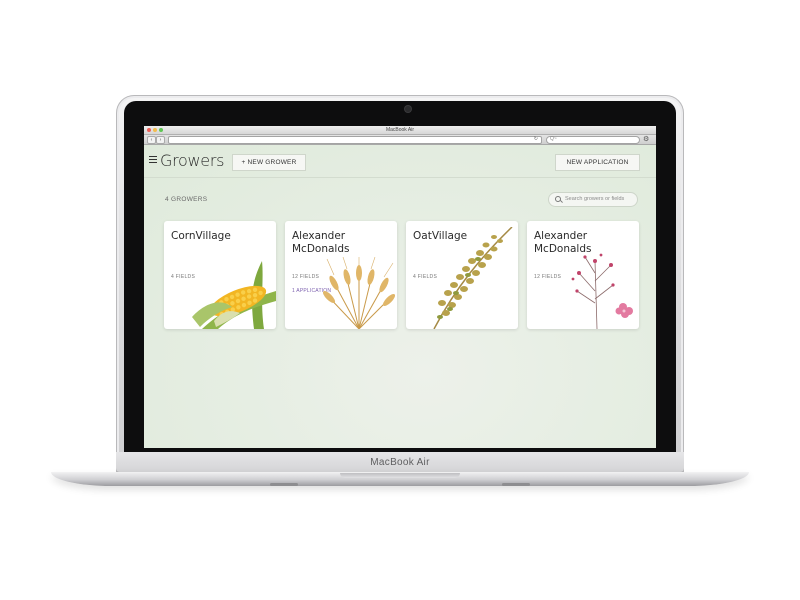 The width and height of the screenshot is (800, 600). I want to click on grower-card: CornVillage 4 FIELDS, so click(220, 275).